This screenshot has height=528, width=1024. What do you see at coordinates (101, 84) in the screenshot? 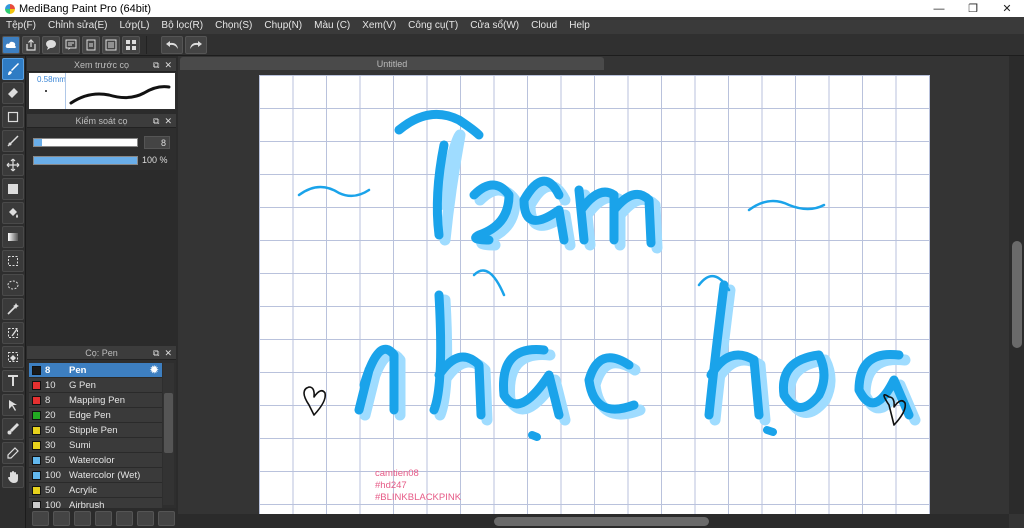
I see `brush-preview-panel: Xem trước cọ ⧉ ✕ 0.58mm` at bounding box center [101, 84].